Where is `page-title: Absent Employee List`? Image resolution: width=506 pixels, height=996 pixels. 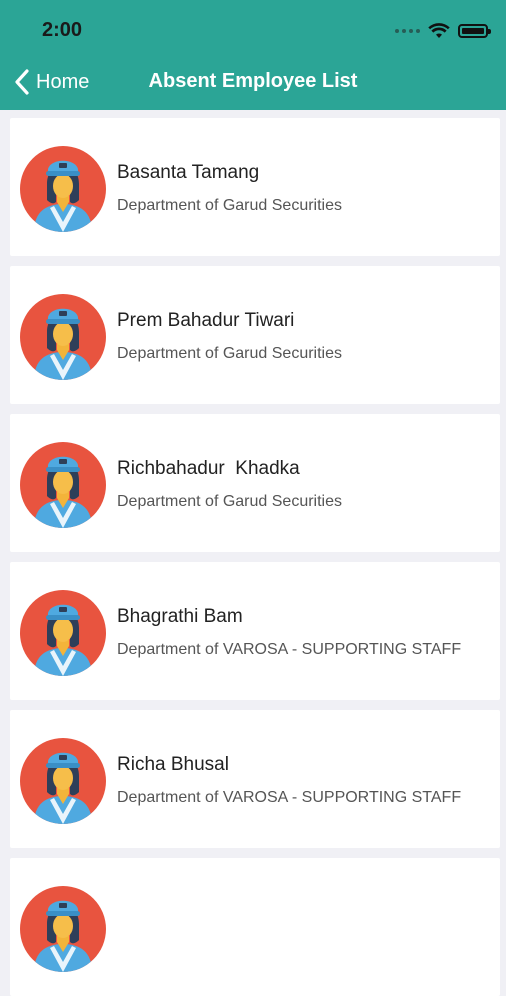
page-title: Absent Employee List is located at coordinates (253, 81).